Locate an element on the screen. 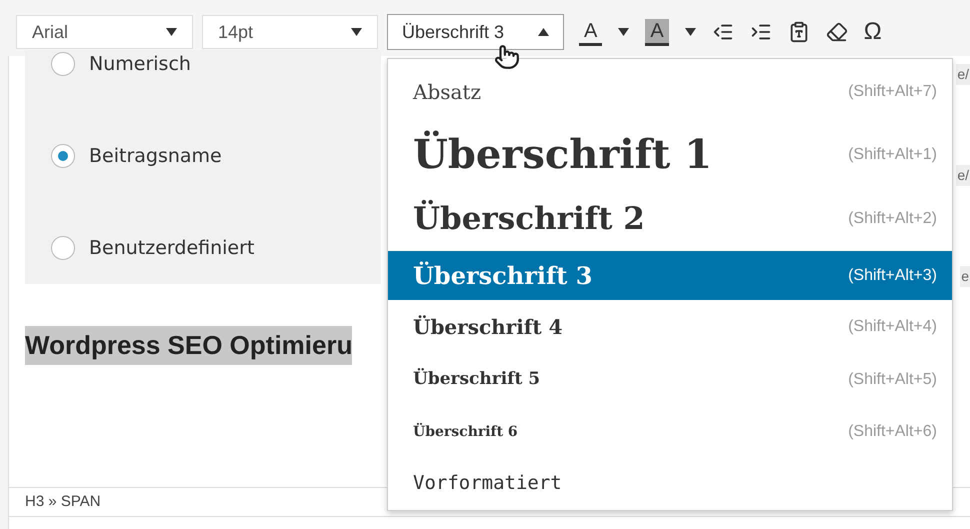 This screenshot has width=970, height=529. heading-text: Wordpress SEO Optimieru is located at coordinates (188, 345).